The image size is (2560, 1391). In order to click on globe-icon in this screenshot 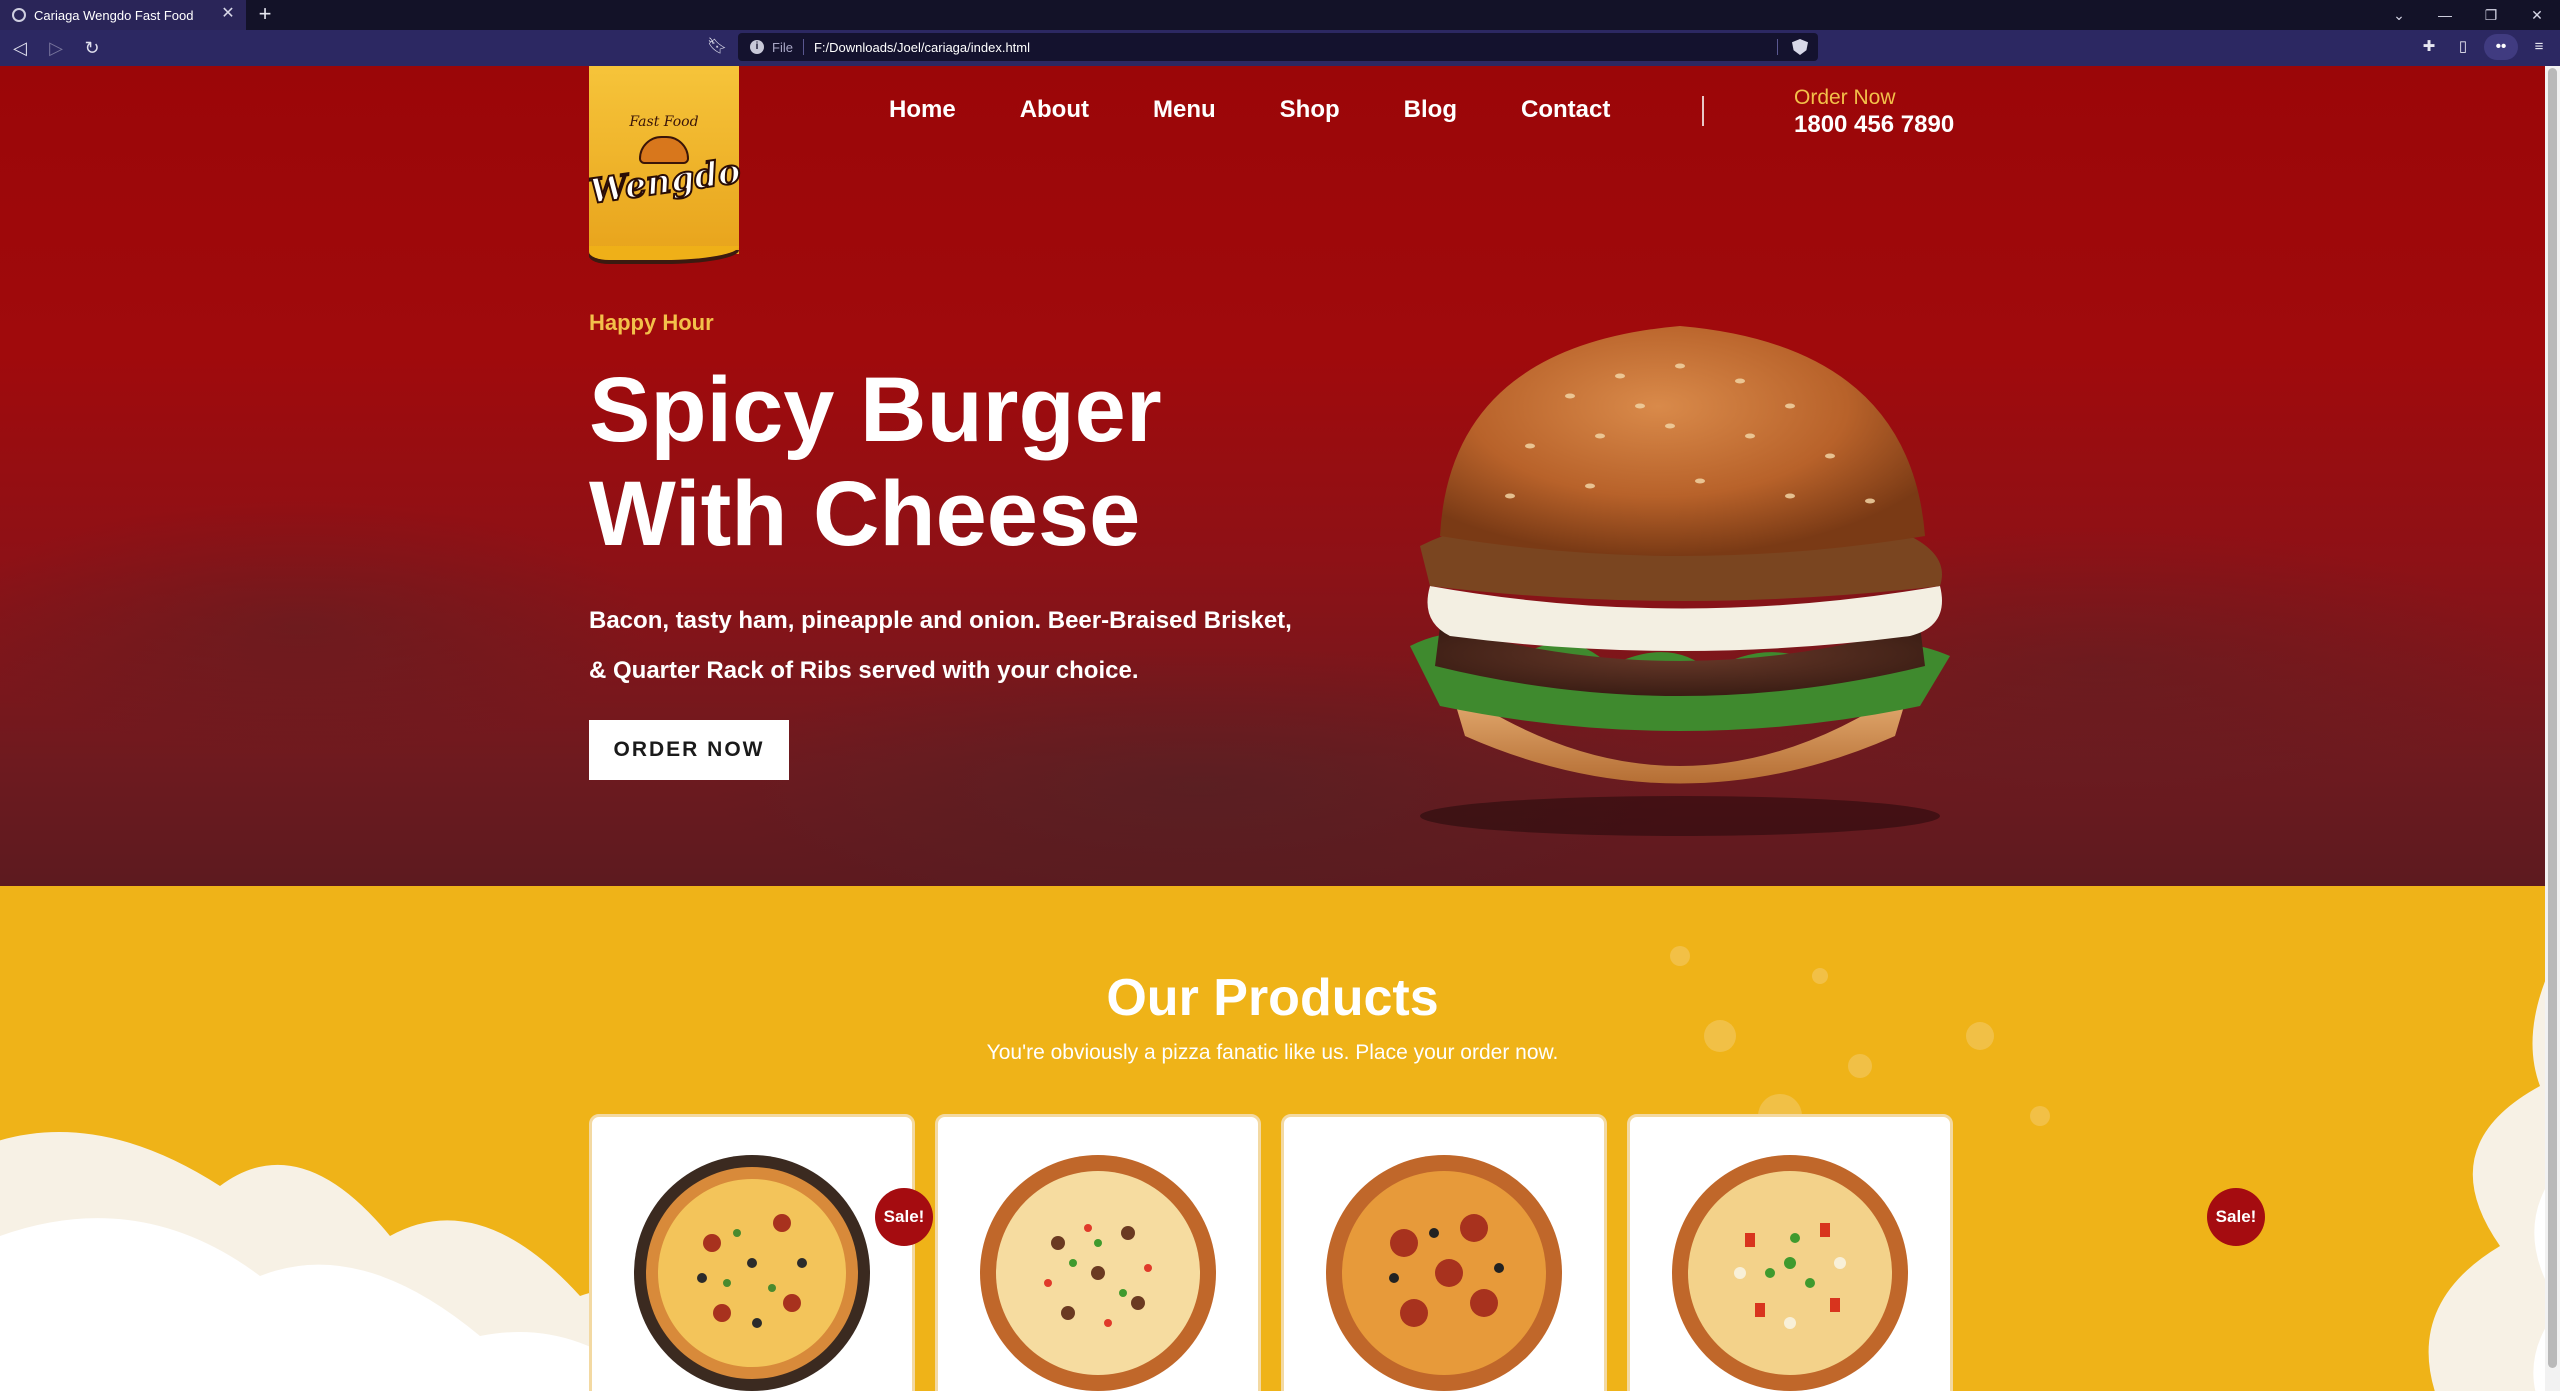, I will do `click(19, 15)`.